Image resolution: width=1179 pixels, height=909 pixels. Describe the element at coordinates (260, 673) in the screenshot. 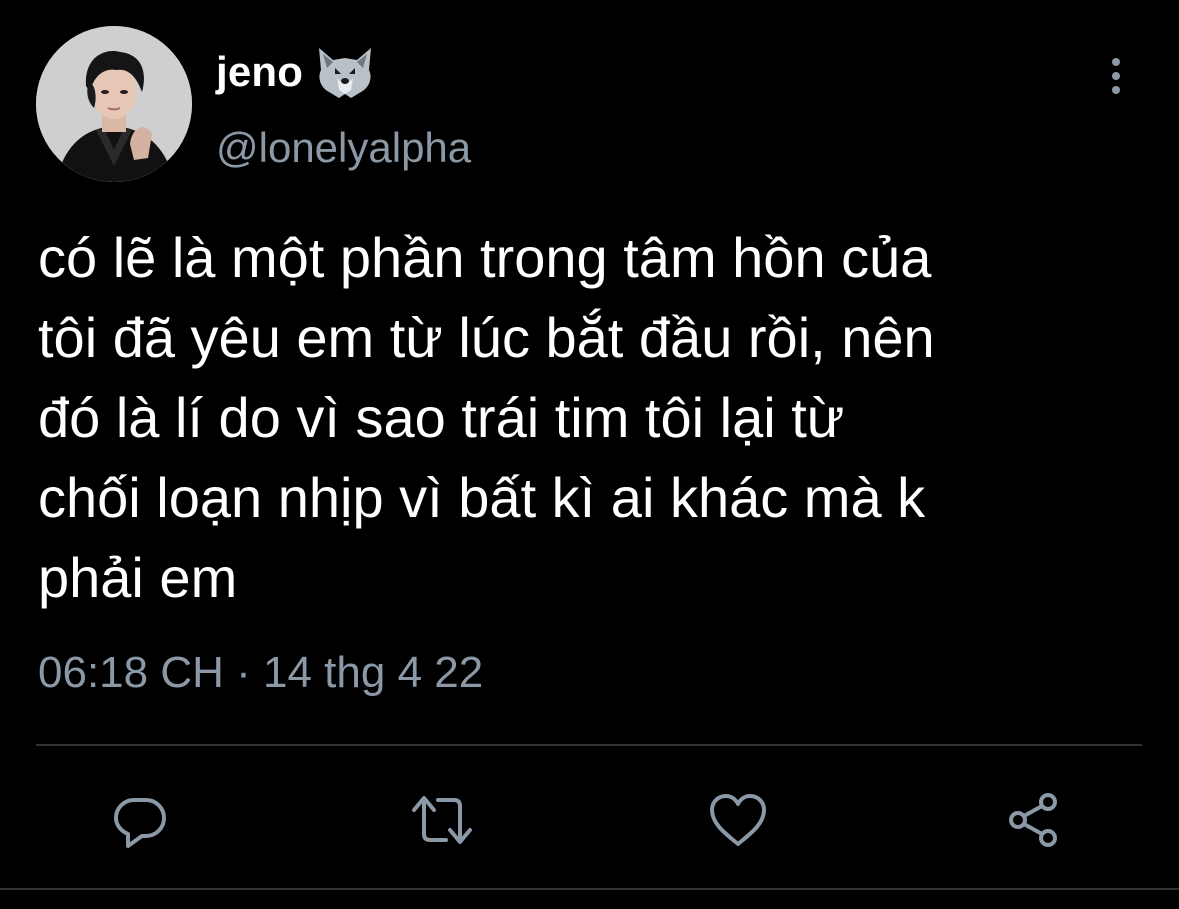

I see `tweet-timestamp: 06:18 CH · 14 thg 4 22` at that location.